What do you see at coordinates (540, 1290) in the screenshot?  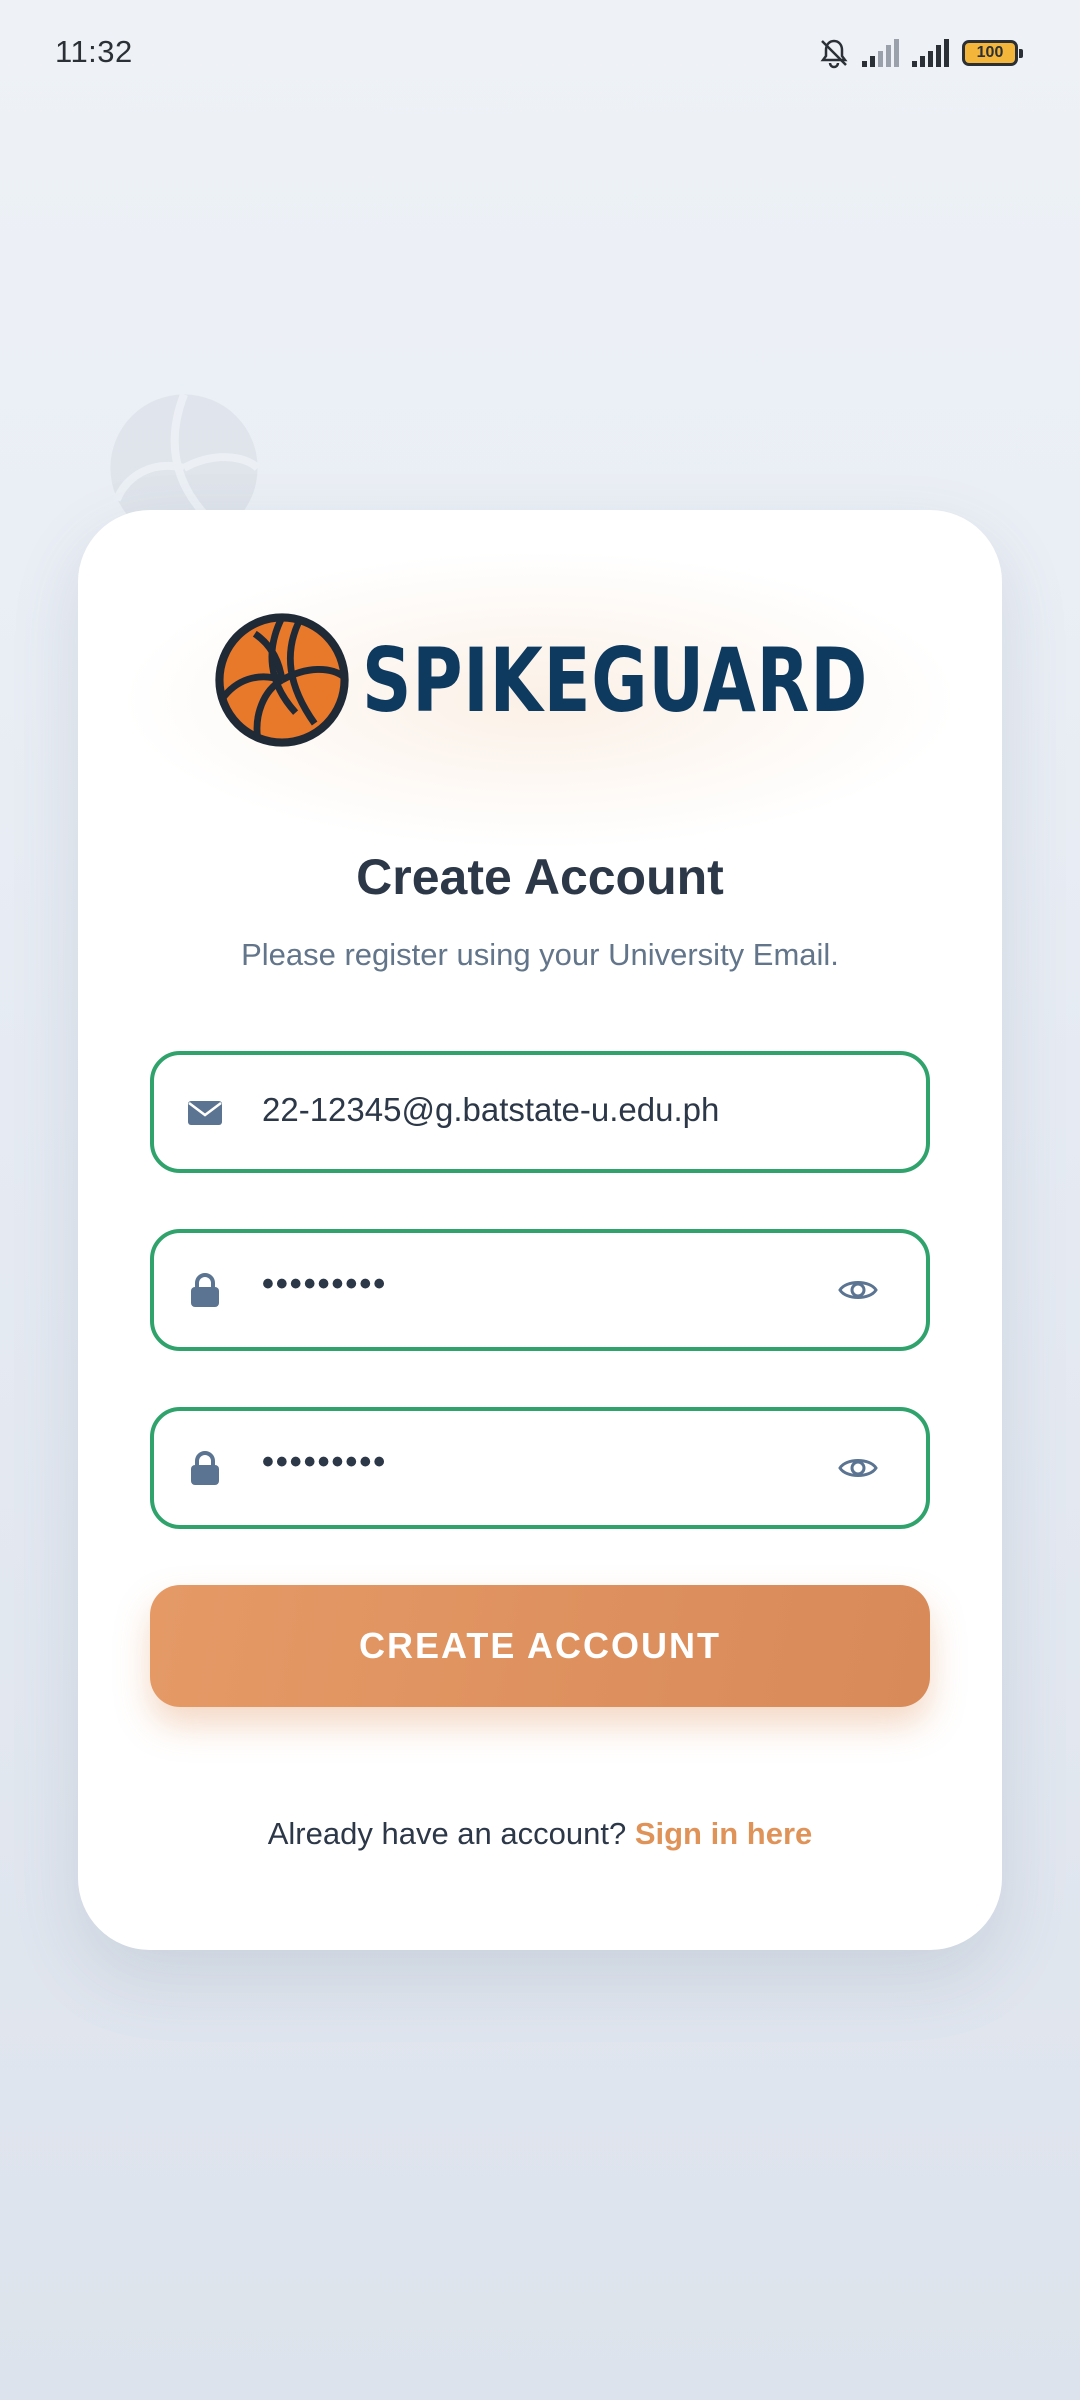 I see `password-field: •••••••••` at bounding box center [540, 1290].